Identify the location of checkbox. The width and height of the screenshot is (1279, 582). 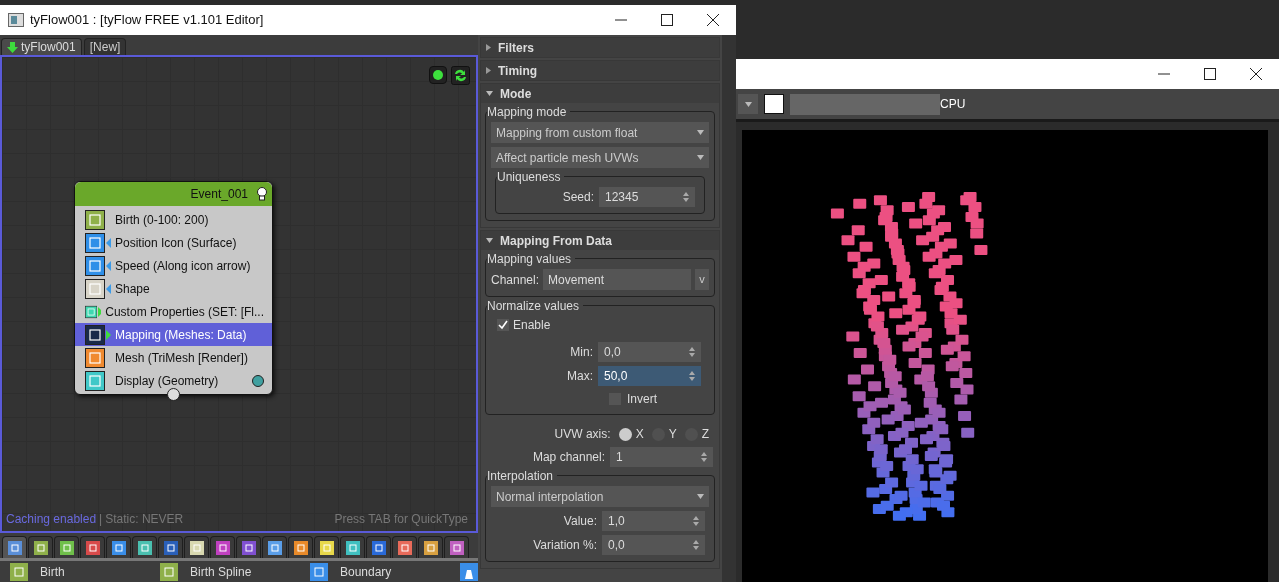
(503, 325).